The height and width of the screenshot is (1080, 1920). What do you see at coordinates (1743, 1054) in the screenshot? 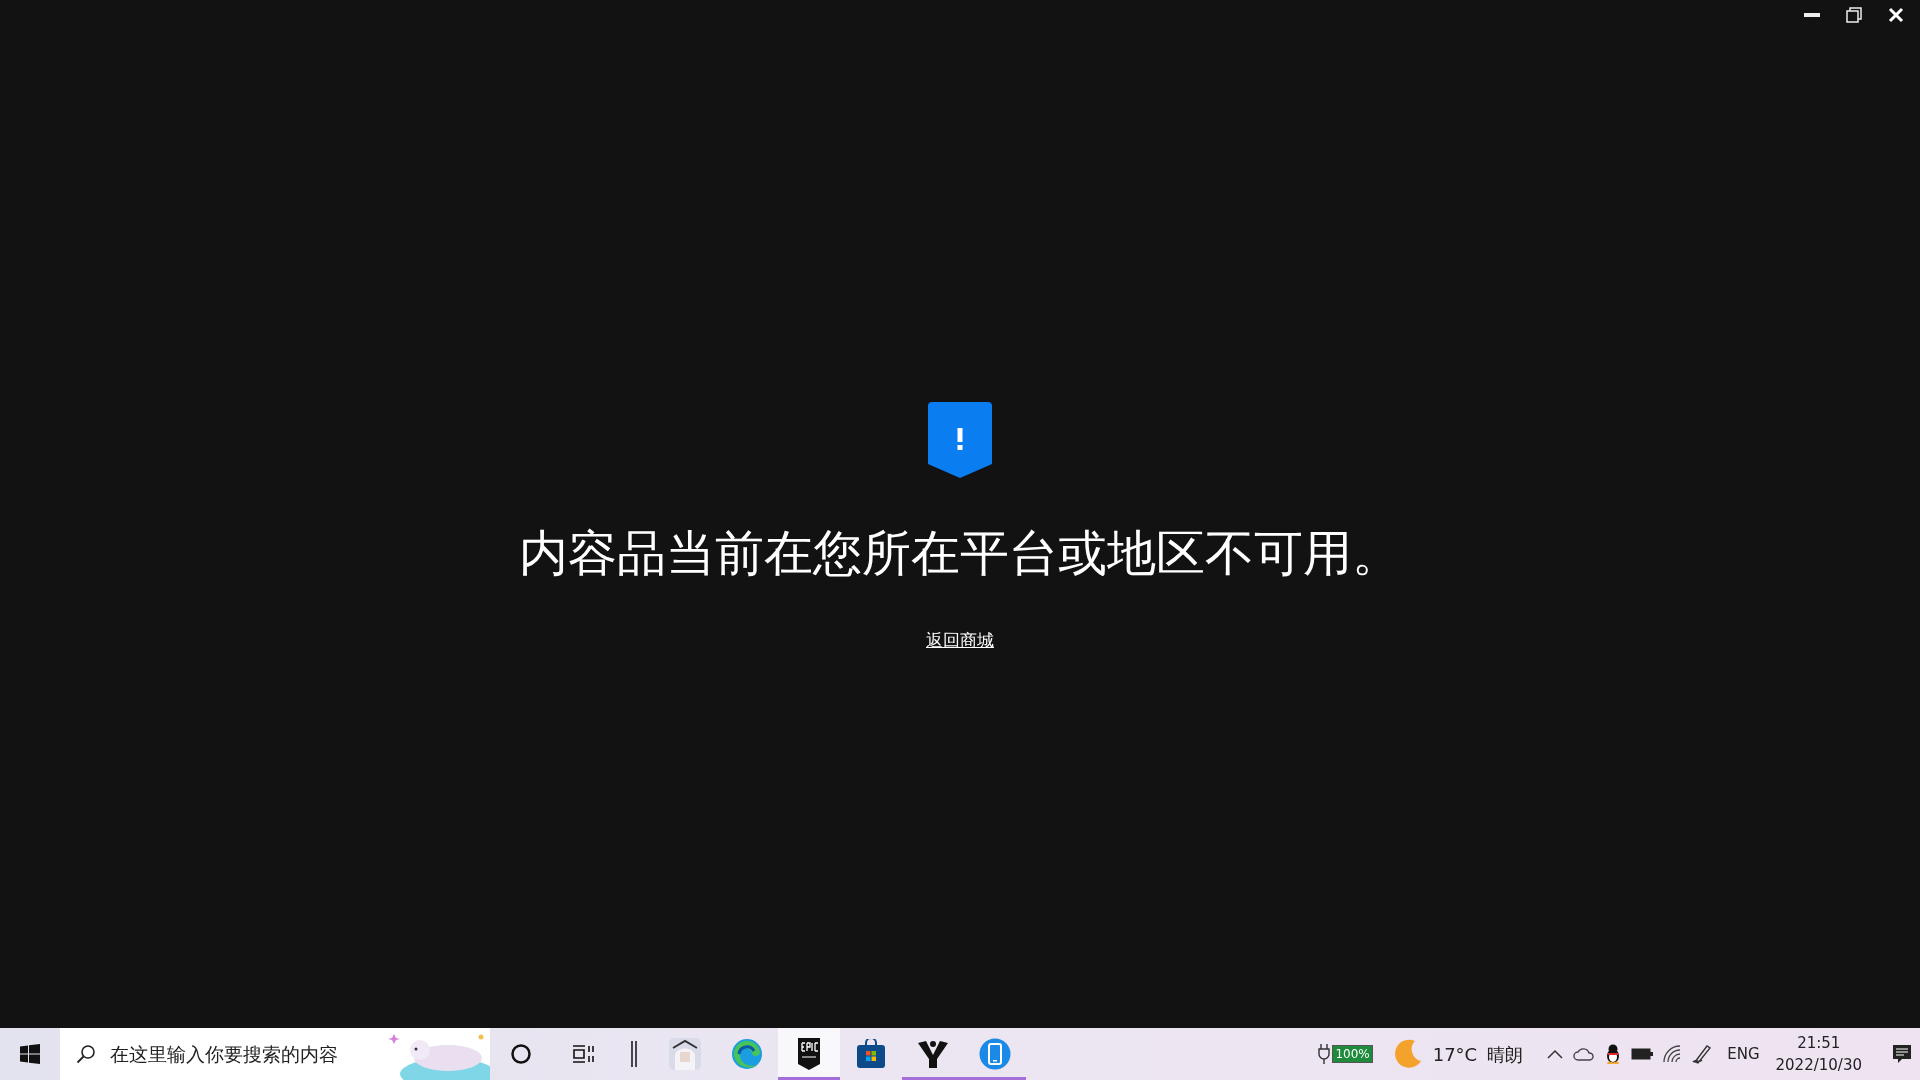
I see `input-language: ENG` at bounding box center [1743, 1054].